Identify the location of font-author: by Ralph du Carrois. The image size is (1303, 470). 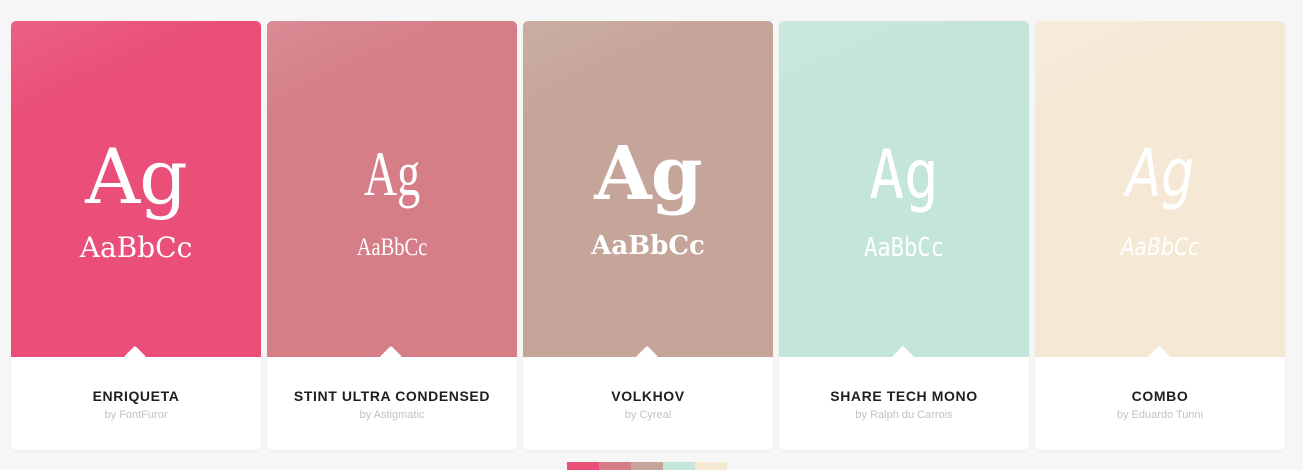
(904, 415).